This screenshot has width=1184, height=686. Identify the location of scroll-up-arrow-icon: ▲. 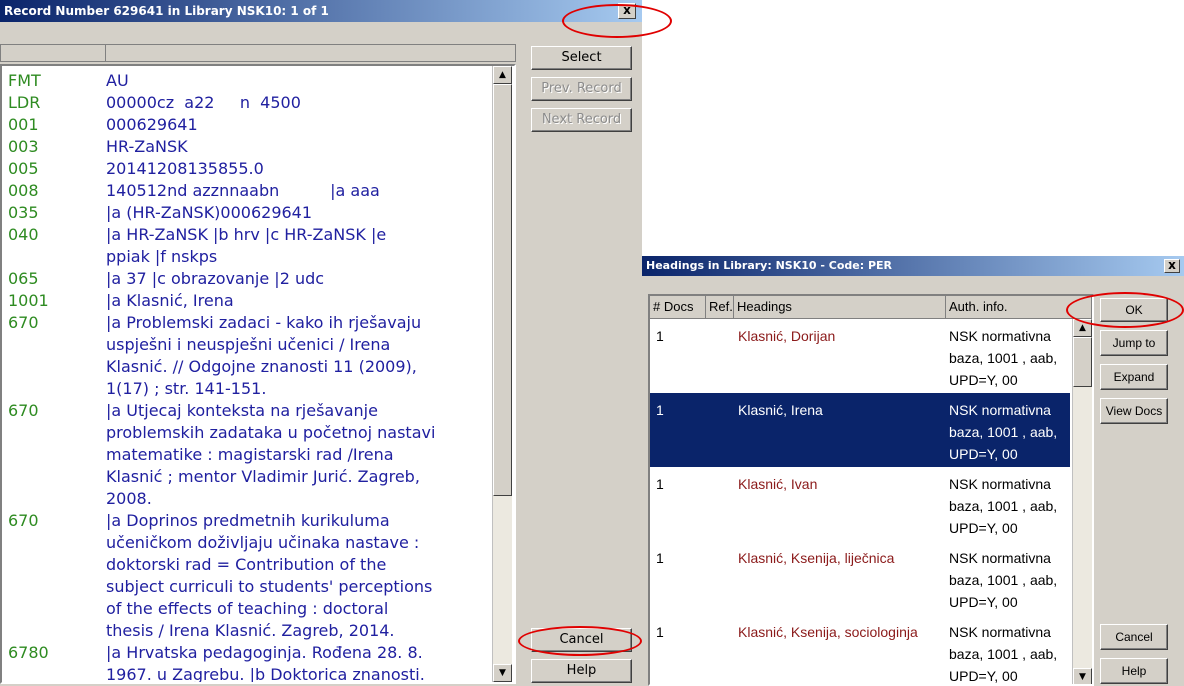
(502, 75).